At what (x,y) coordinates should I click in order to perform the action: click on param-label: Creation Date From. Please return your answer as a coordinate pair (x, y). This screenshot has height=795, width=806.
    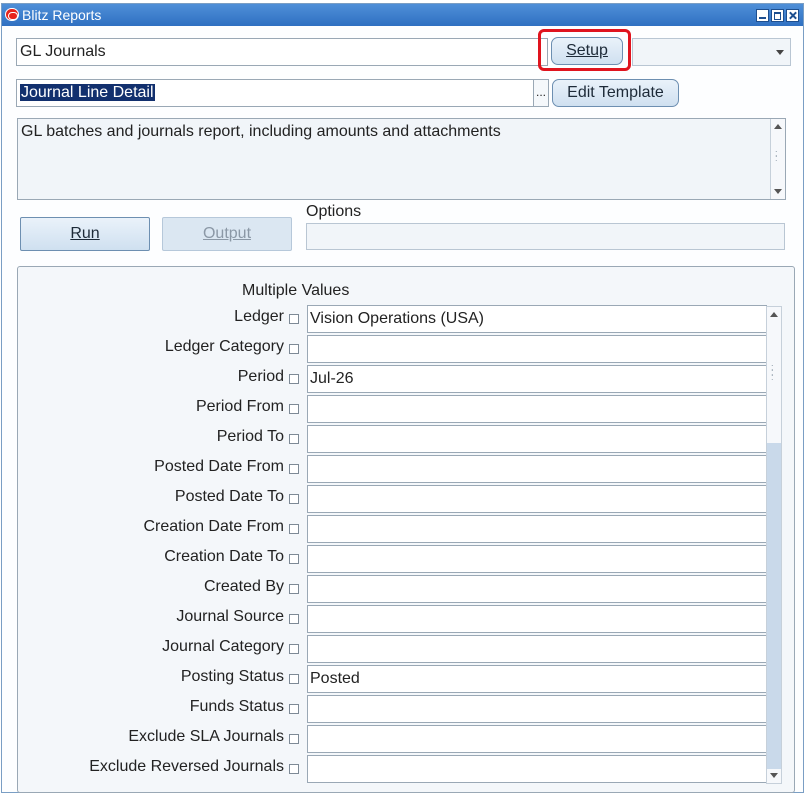
    Looking at the image, I should click on (214, 526).